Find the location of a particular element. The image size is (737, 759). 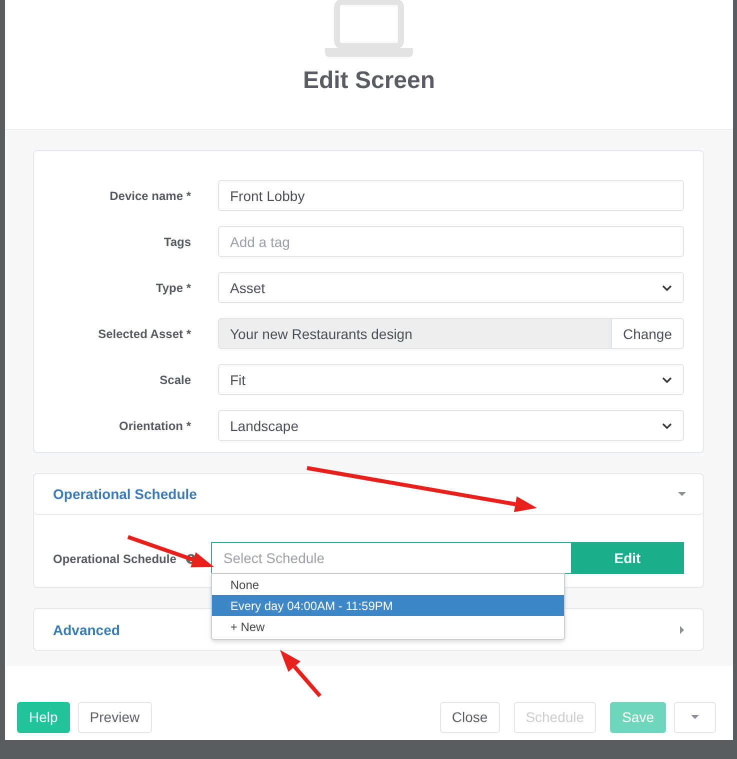

dialog-title: Edit Screen is located at coordinates (369, 81).